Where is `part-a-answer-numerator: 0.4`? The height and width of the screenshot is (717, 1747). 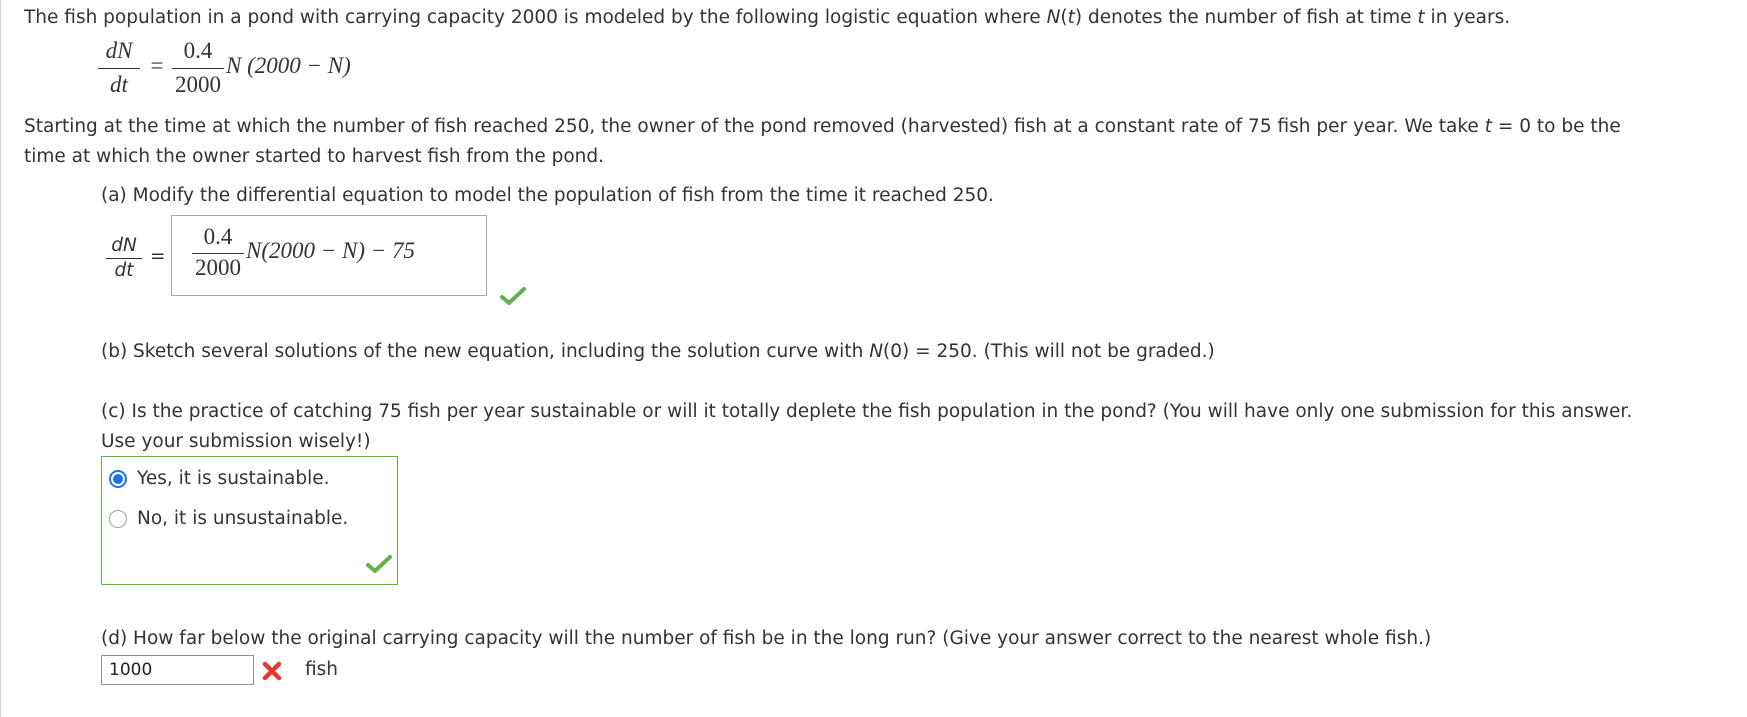
part-a-answer-numerator: 0.4 is located at coordinates (218, 236).